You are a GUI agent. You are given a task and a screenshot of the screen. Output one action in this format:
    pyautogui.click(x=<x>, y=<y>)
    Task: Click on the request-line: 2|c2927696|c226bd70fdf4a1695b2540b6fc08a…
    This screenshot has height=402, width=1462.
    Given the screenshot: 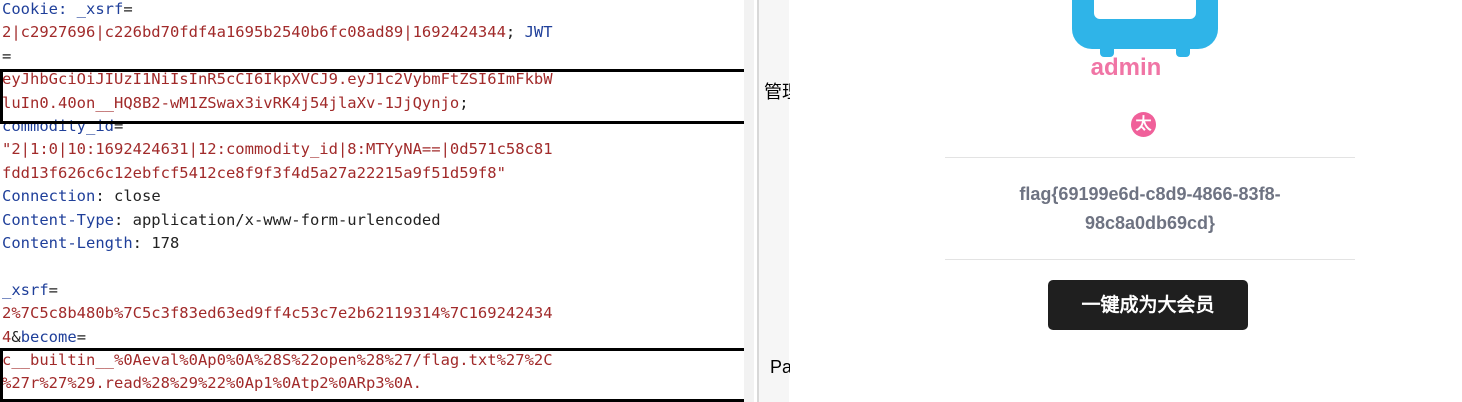 What is the action you would take?
    pyautogui.click(x=277, y=32)
    